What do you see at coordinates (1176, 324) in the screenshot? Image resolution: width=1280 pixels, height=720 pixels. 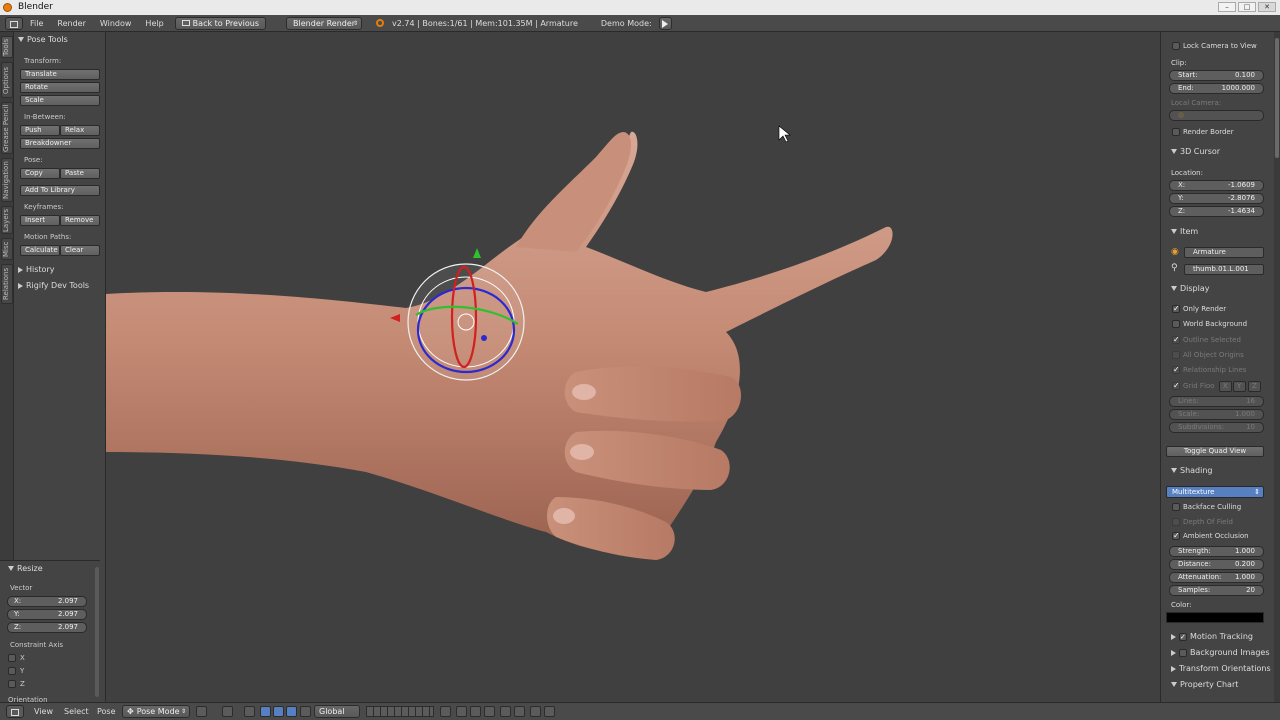 I see `world-background-checkbox` at bounding box center [1176, 324].